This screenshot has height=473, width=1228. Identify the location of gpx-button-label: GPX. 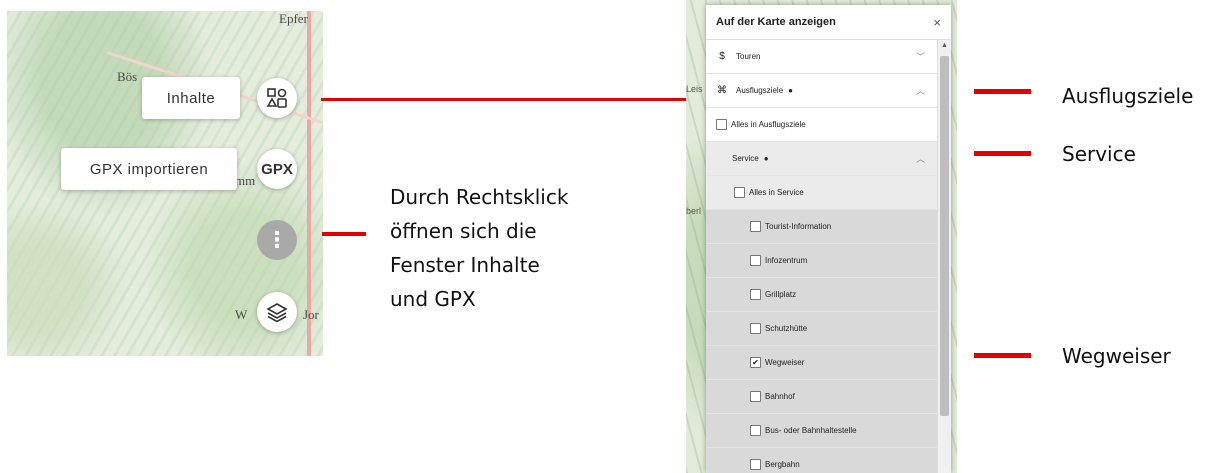
(277, 169).